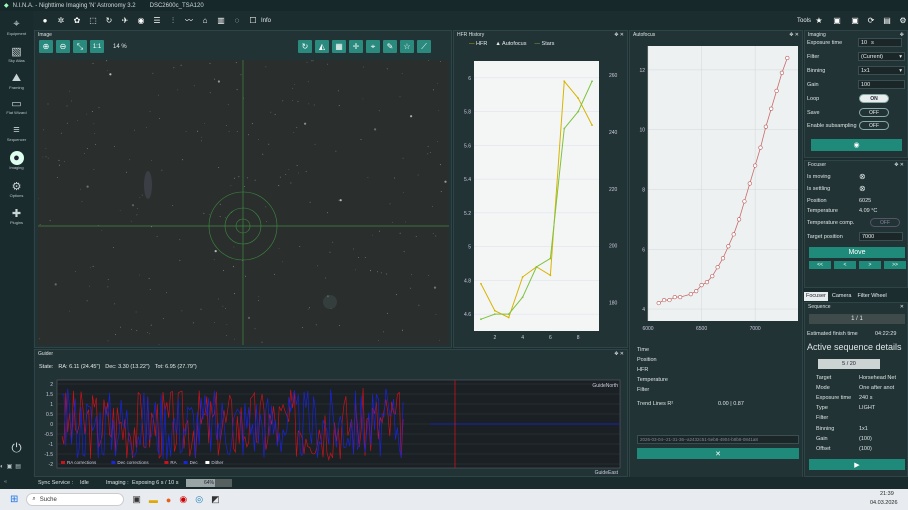 This screenshot has height=510, width=908. I want to click on taskbar-search: ⌕ Suche, so click(75, 499).